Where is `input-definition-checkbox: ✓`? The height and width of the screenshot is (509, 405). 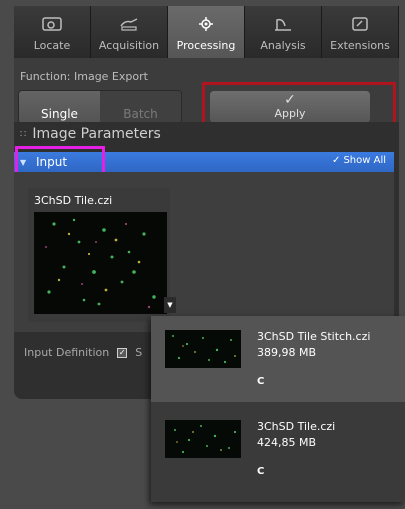 input-definition-checkbox: ✓ is located at coordinates (122, 352).